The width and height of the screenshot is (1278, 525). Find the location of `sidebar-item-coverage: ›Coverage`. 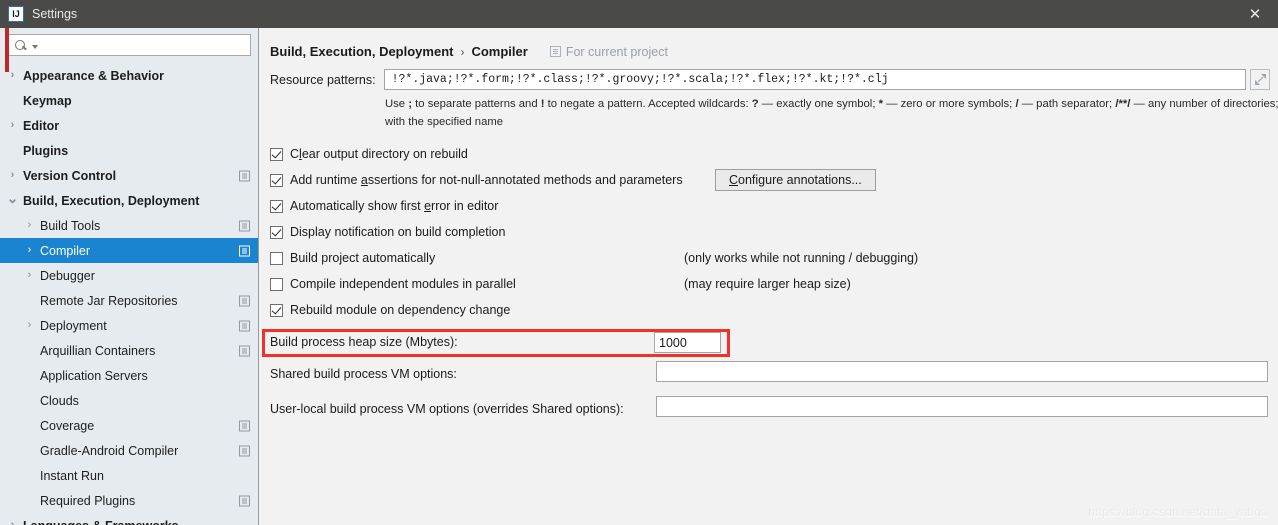

sidebar-item-coverage: ›Coverage is located at coordinates (129, 425).